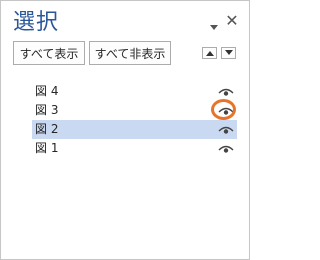 The height and width of the screenshot is (260, 320). I want to click on list-item-label: 図 2, so click(47, 129).